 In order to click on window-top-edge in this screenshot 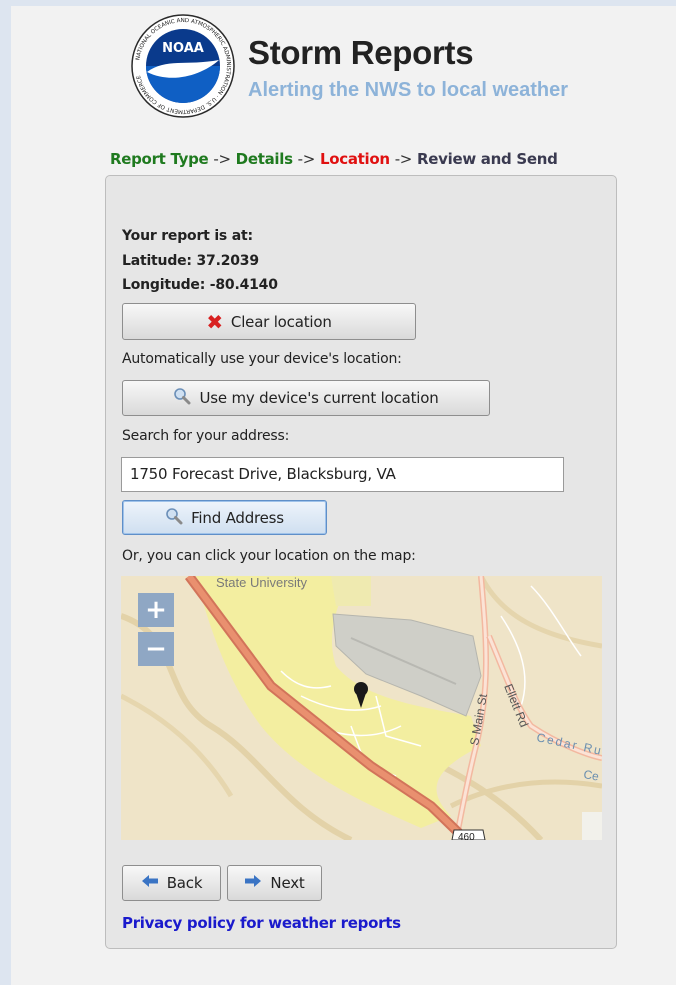, I will do `click(338, 3)`.